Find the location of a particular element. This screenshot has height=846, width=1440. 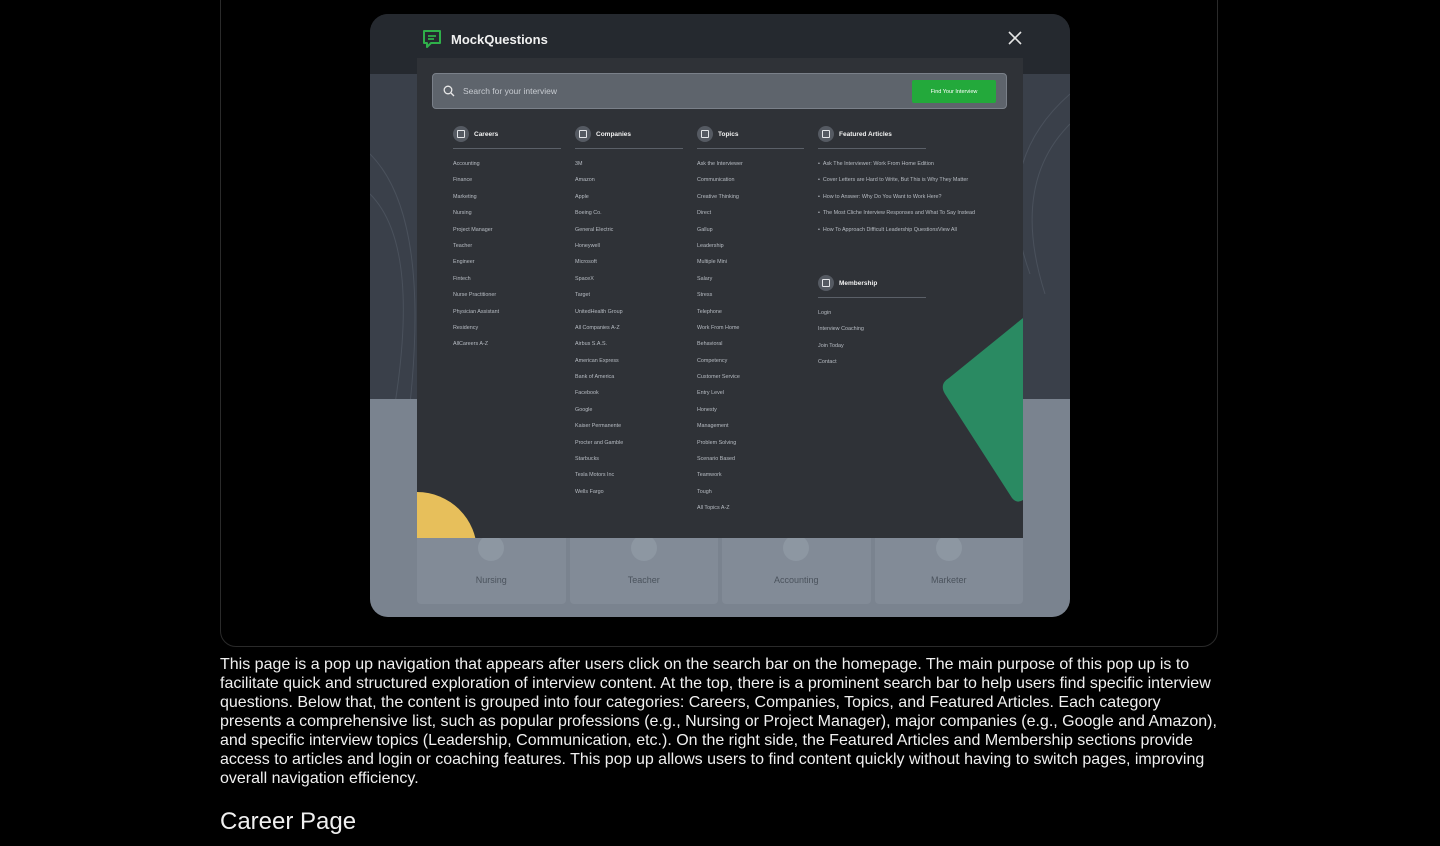

featured-header: Featured Articles is located at coordinates (872, 137).